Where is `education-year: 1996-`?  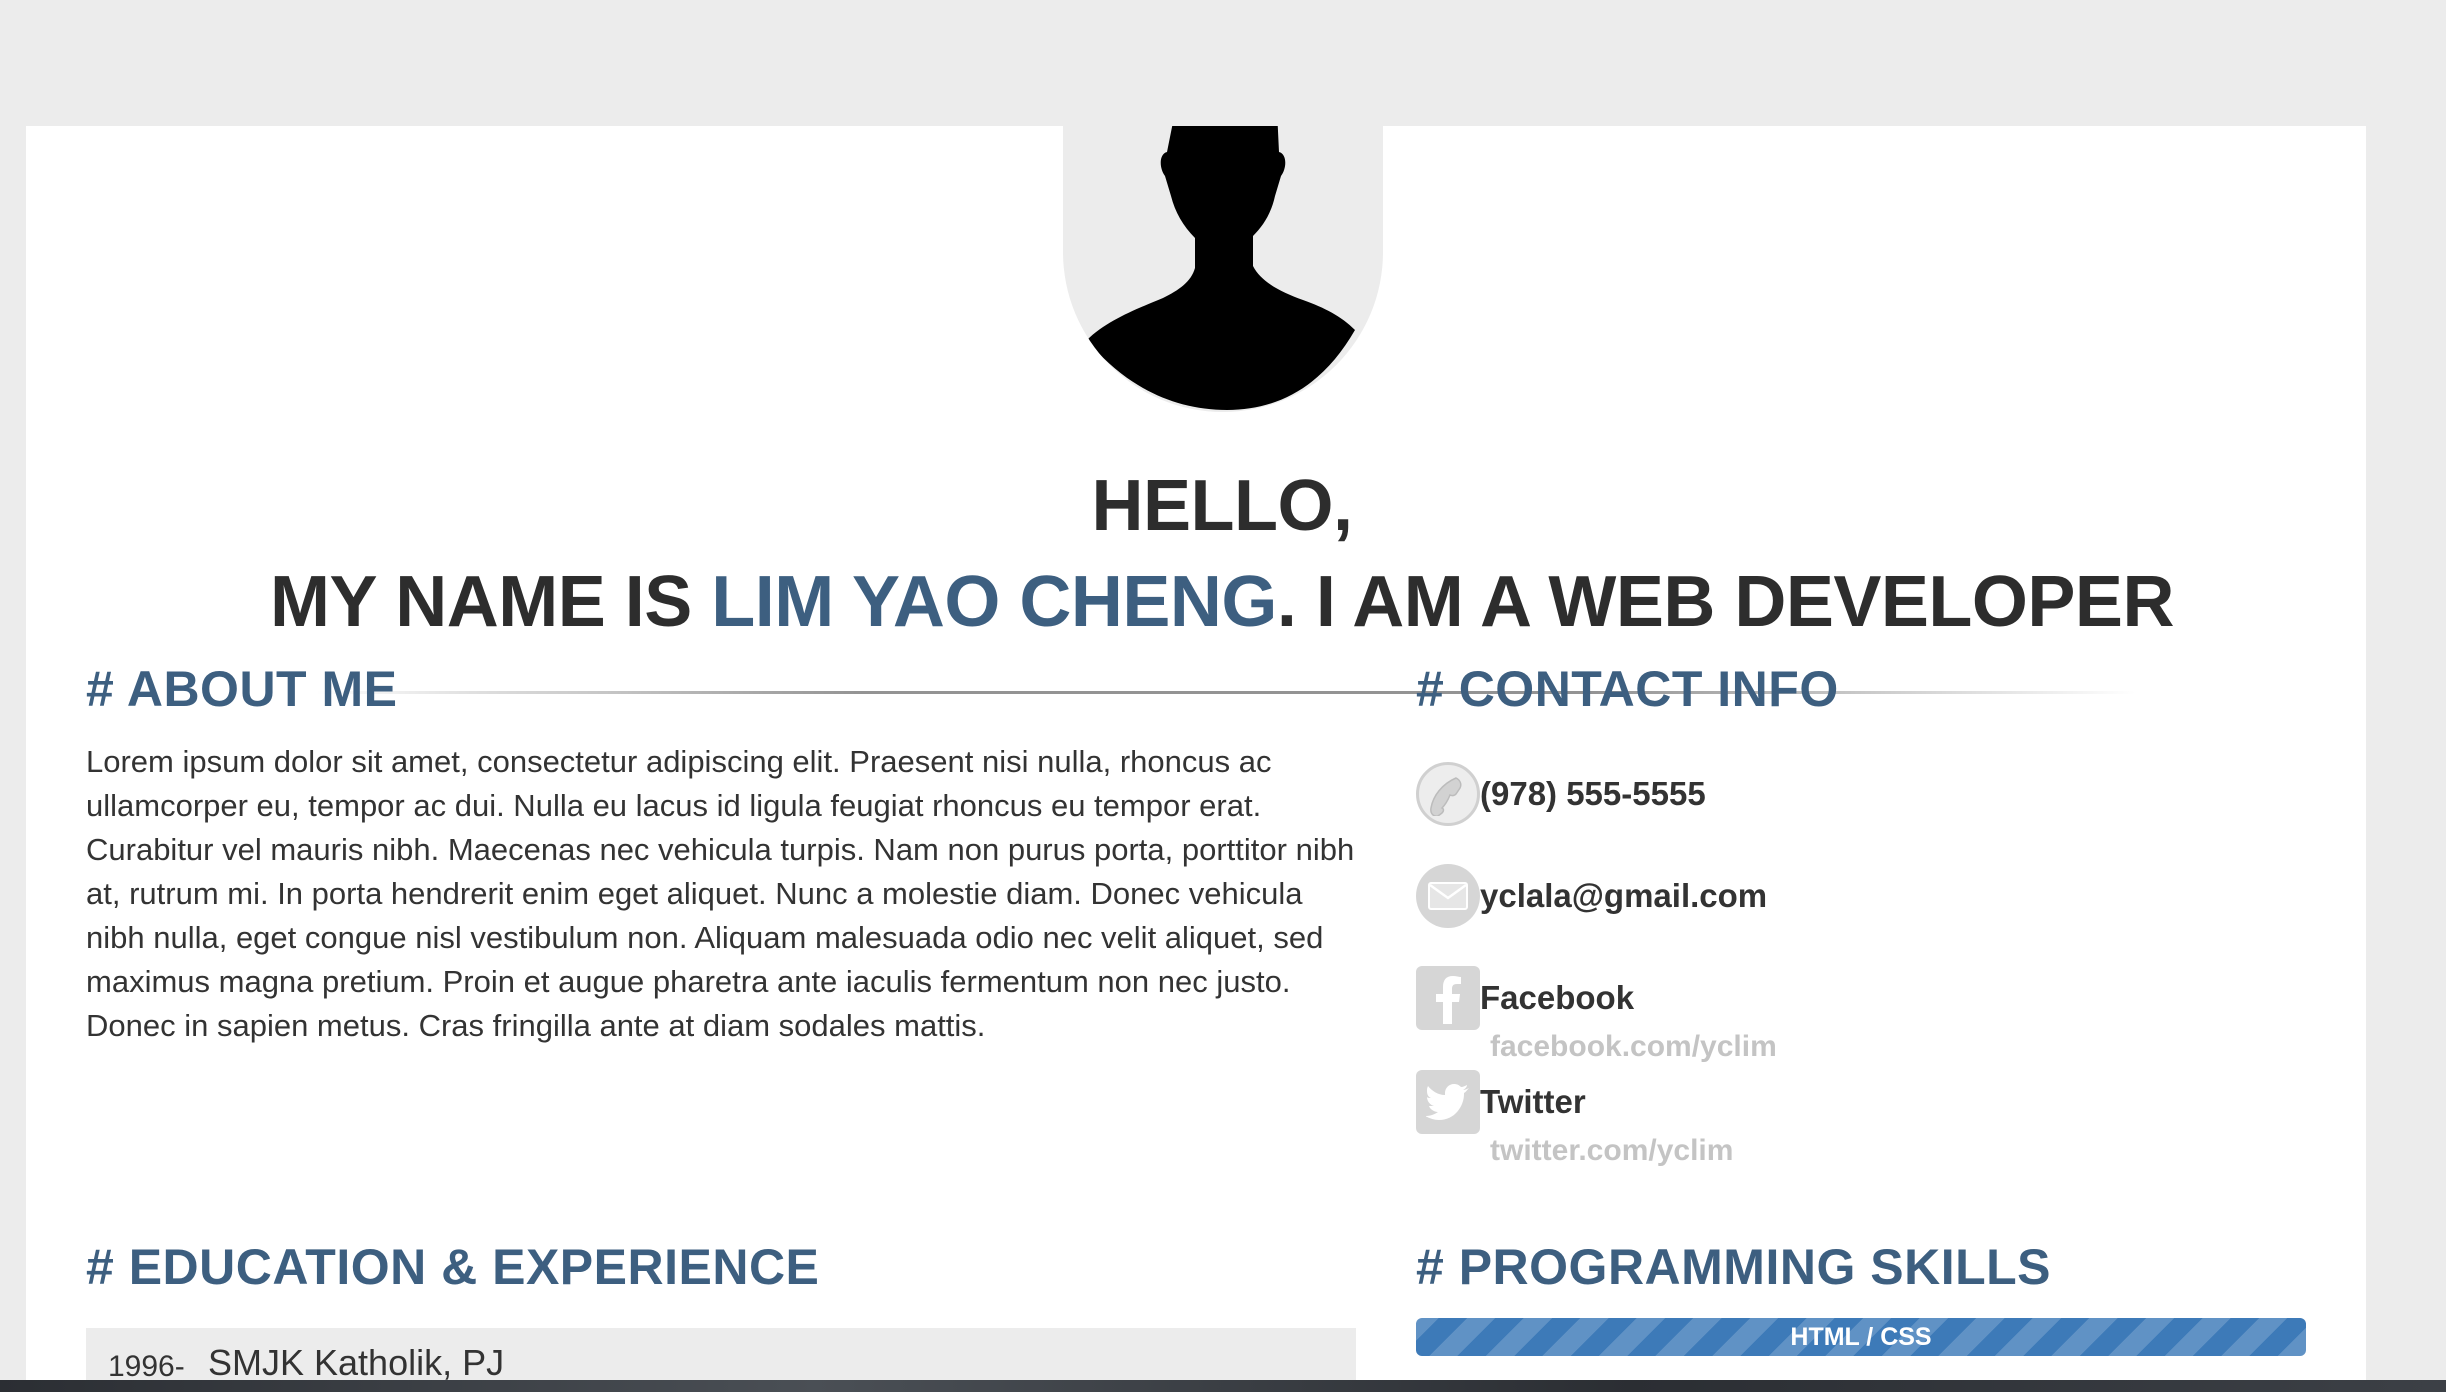
education-year: 1996- is located at coordinates (146, 1366).